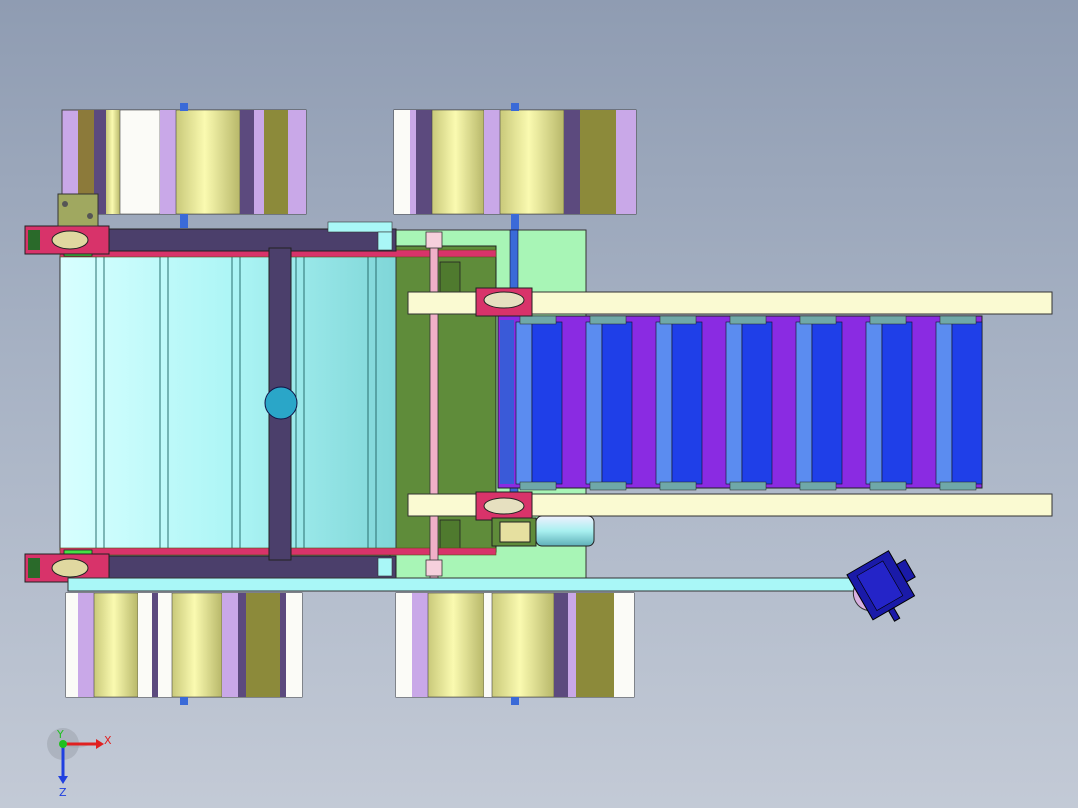 This screenshot has height=808, width=1078. What do you see at coordinates (504, 302) in the screenshot?
I see `bearing-block-rail-top` at bounding box center [504, 302].